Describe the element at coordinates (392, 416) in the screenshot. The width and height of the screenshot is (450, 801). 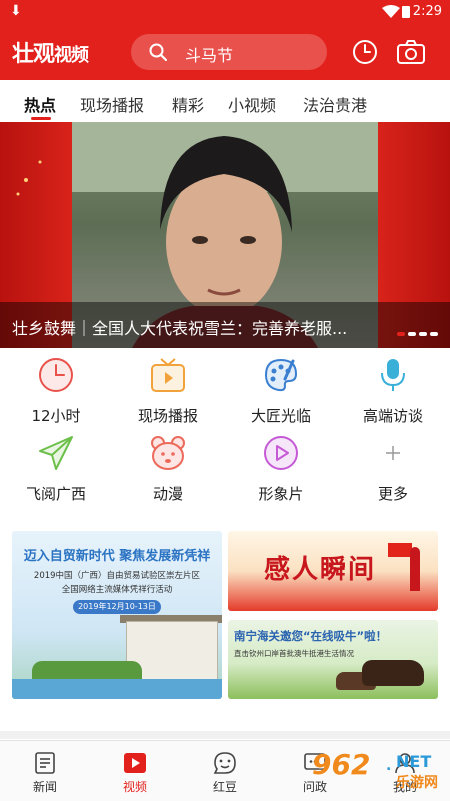
I see `category-label: 高端访谈` at that location.